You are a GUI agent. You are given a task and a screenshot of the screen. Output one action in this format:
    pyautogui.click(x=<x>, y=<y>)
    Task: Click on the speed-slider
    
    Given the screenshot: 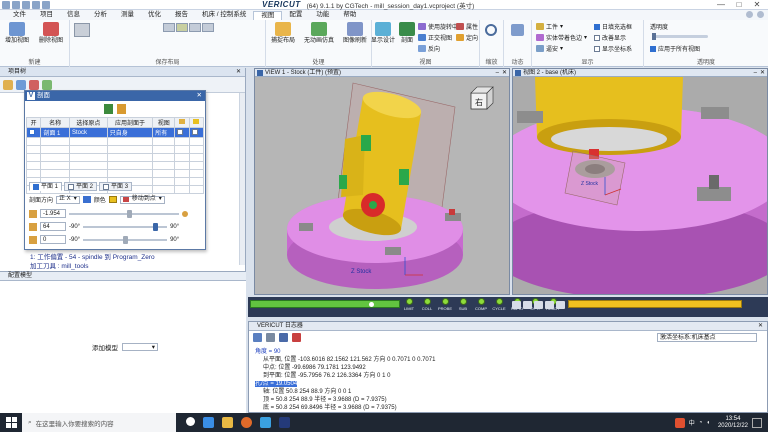 What is the action you would take?
    pyautogui.click(x=655, y=304)
    